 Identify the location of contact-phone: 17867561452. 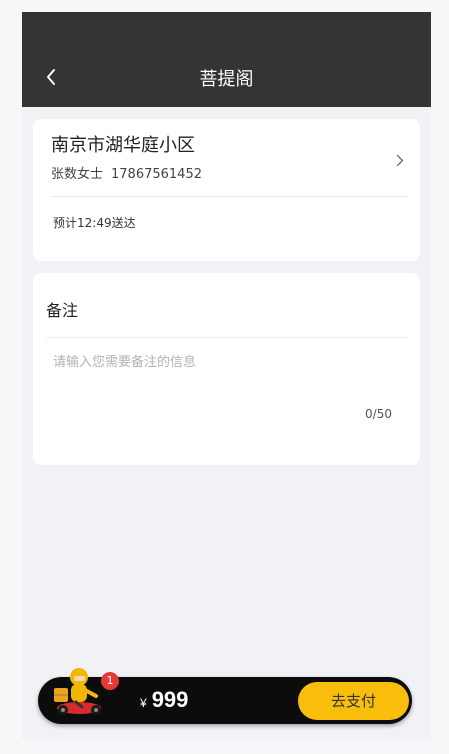
(156, 174).